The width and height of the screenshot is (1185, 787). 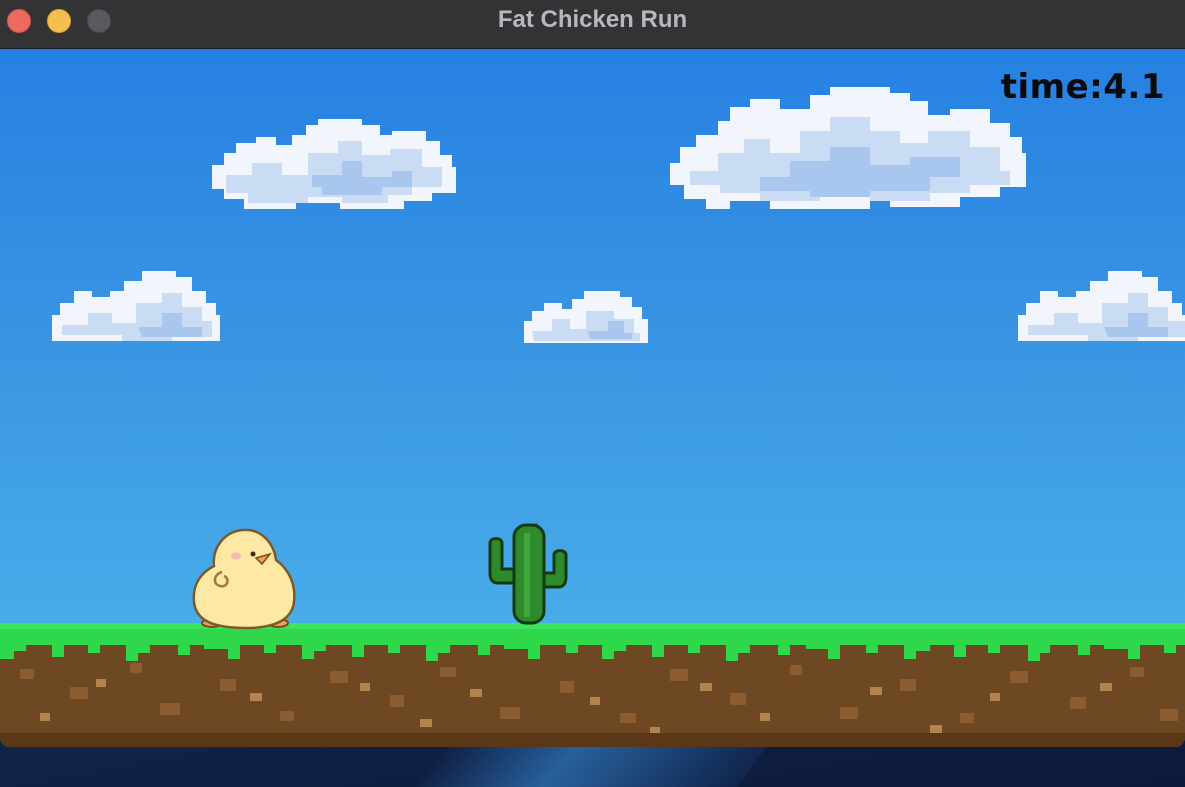 What do you see at coordinates (1134, 87) in the screenshot?
I see `time-value: 4.1` at bounding box center [1134, 87].